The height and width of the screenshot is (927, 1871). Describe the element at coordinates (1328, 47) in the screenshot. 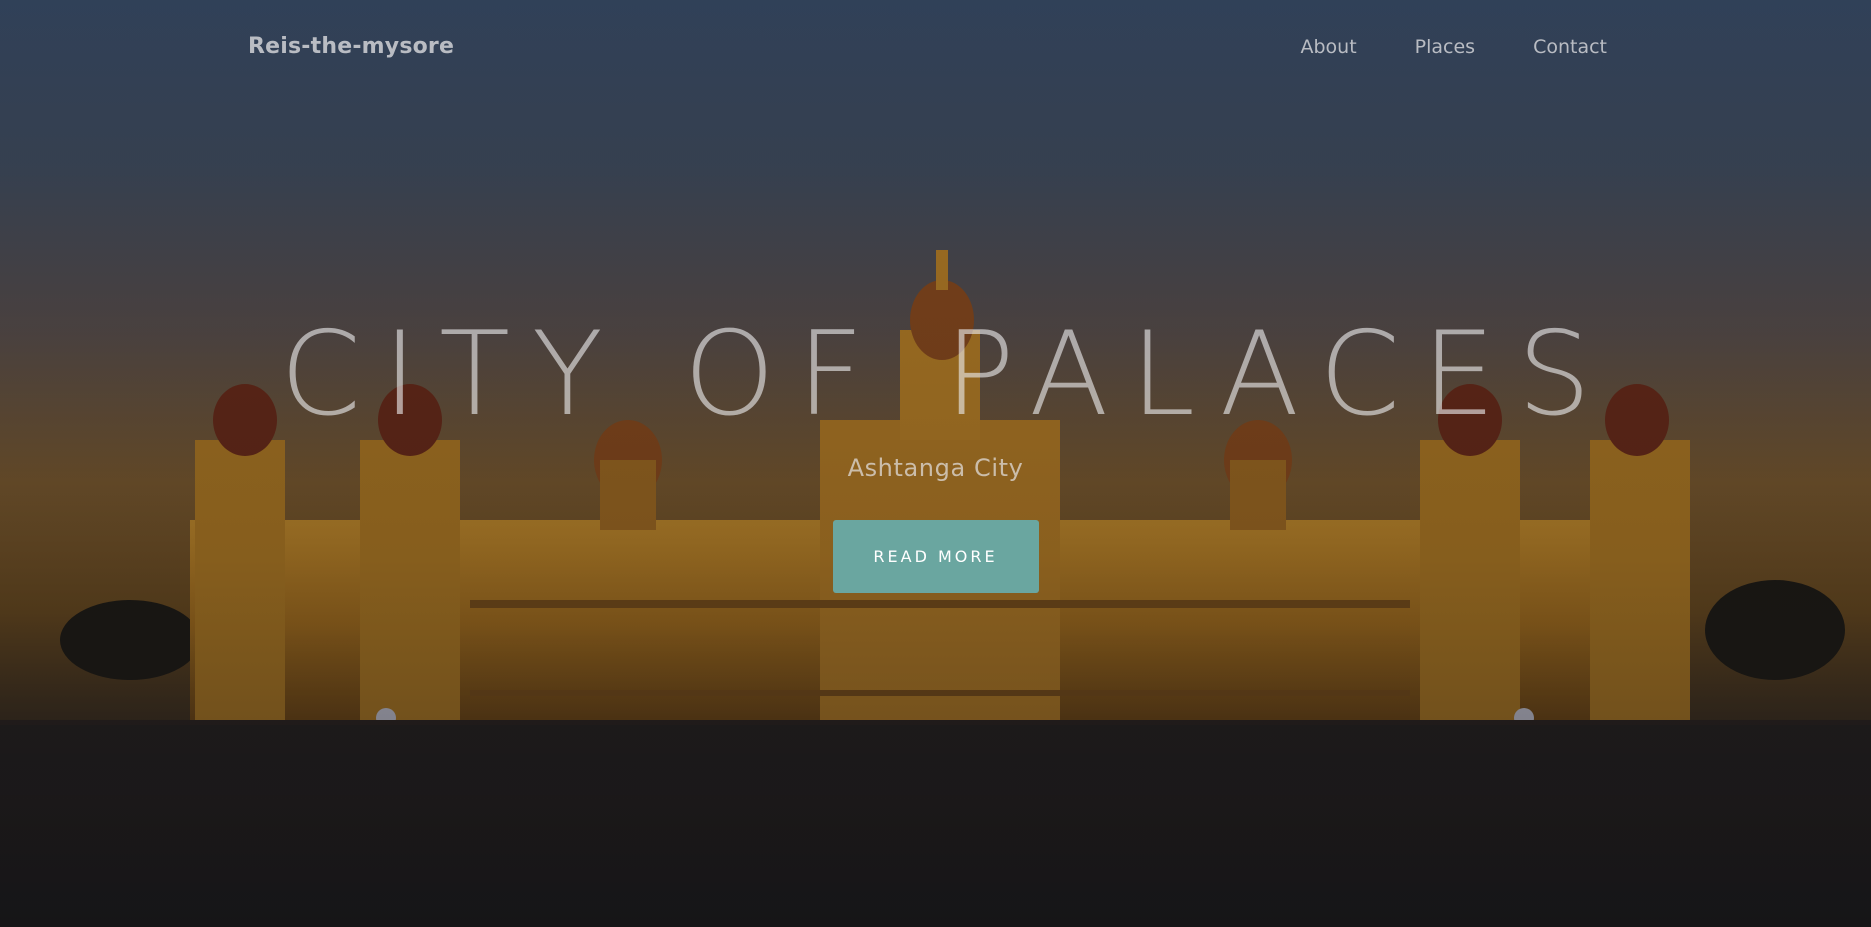

I see `nav-link-about: About` at that location.